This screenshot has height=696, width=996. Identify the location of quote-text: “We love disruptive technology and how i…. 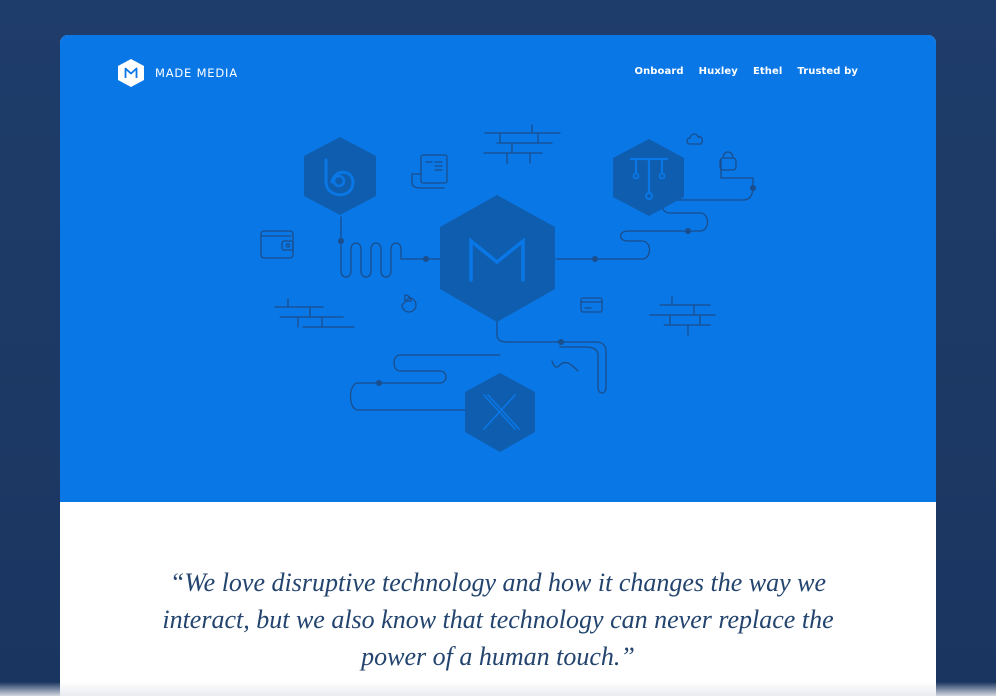
(498, 619).